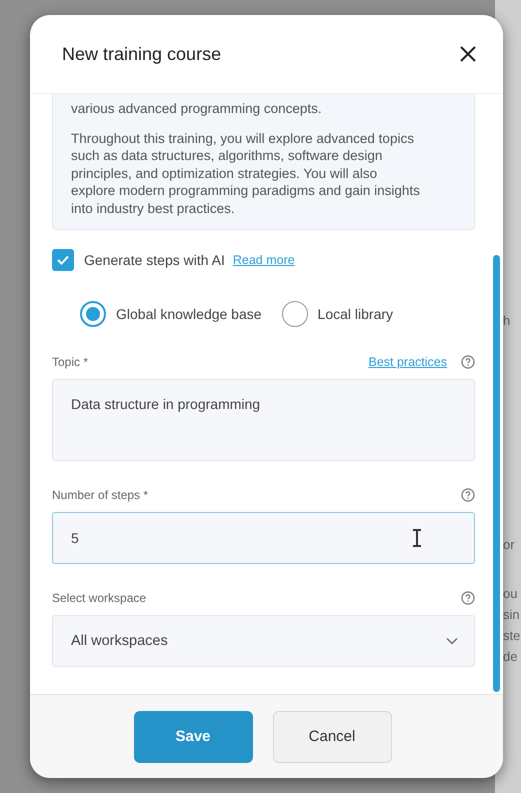  Describe the element at coordinates (506, 320) in the screenshot. I see `background-text: h` at that location.